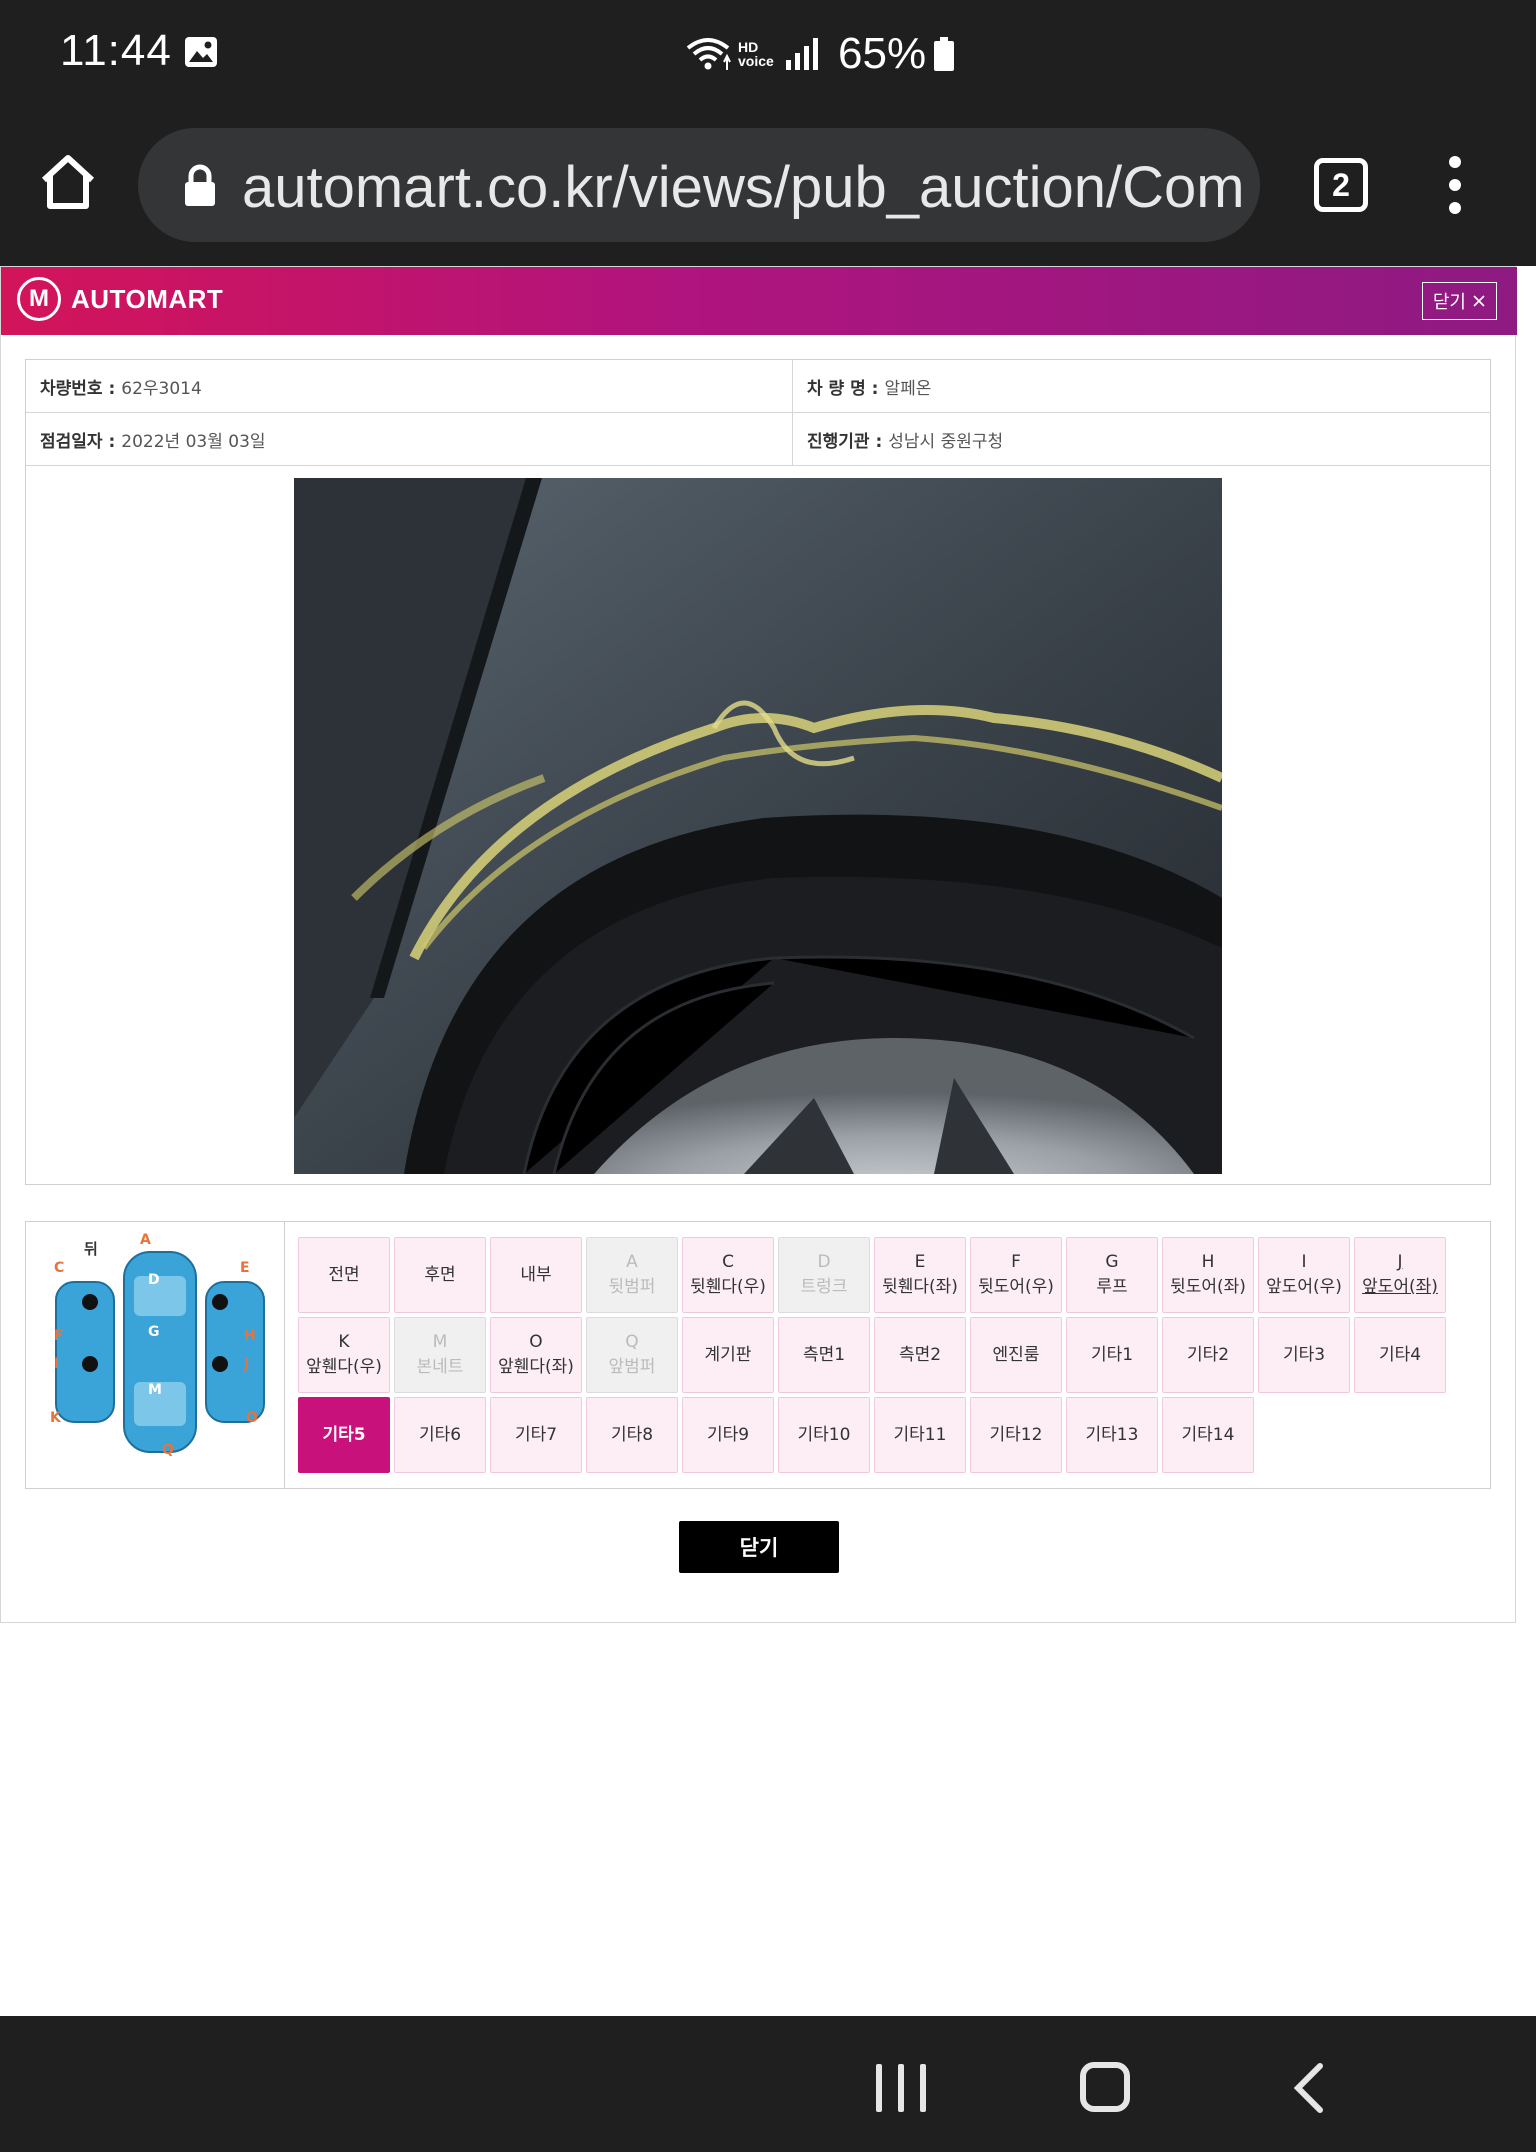 This screenshot has height=2152, width=1536. What do you see at coordinates (920, 1262) in the screenshot?
I see `part-button-label: E` at bounding box center [920, 1262].